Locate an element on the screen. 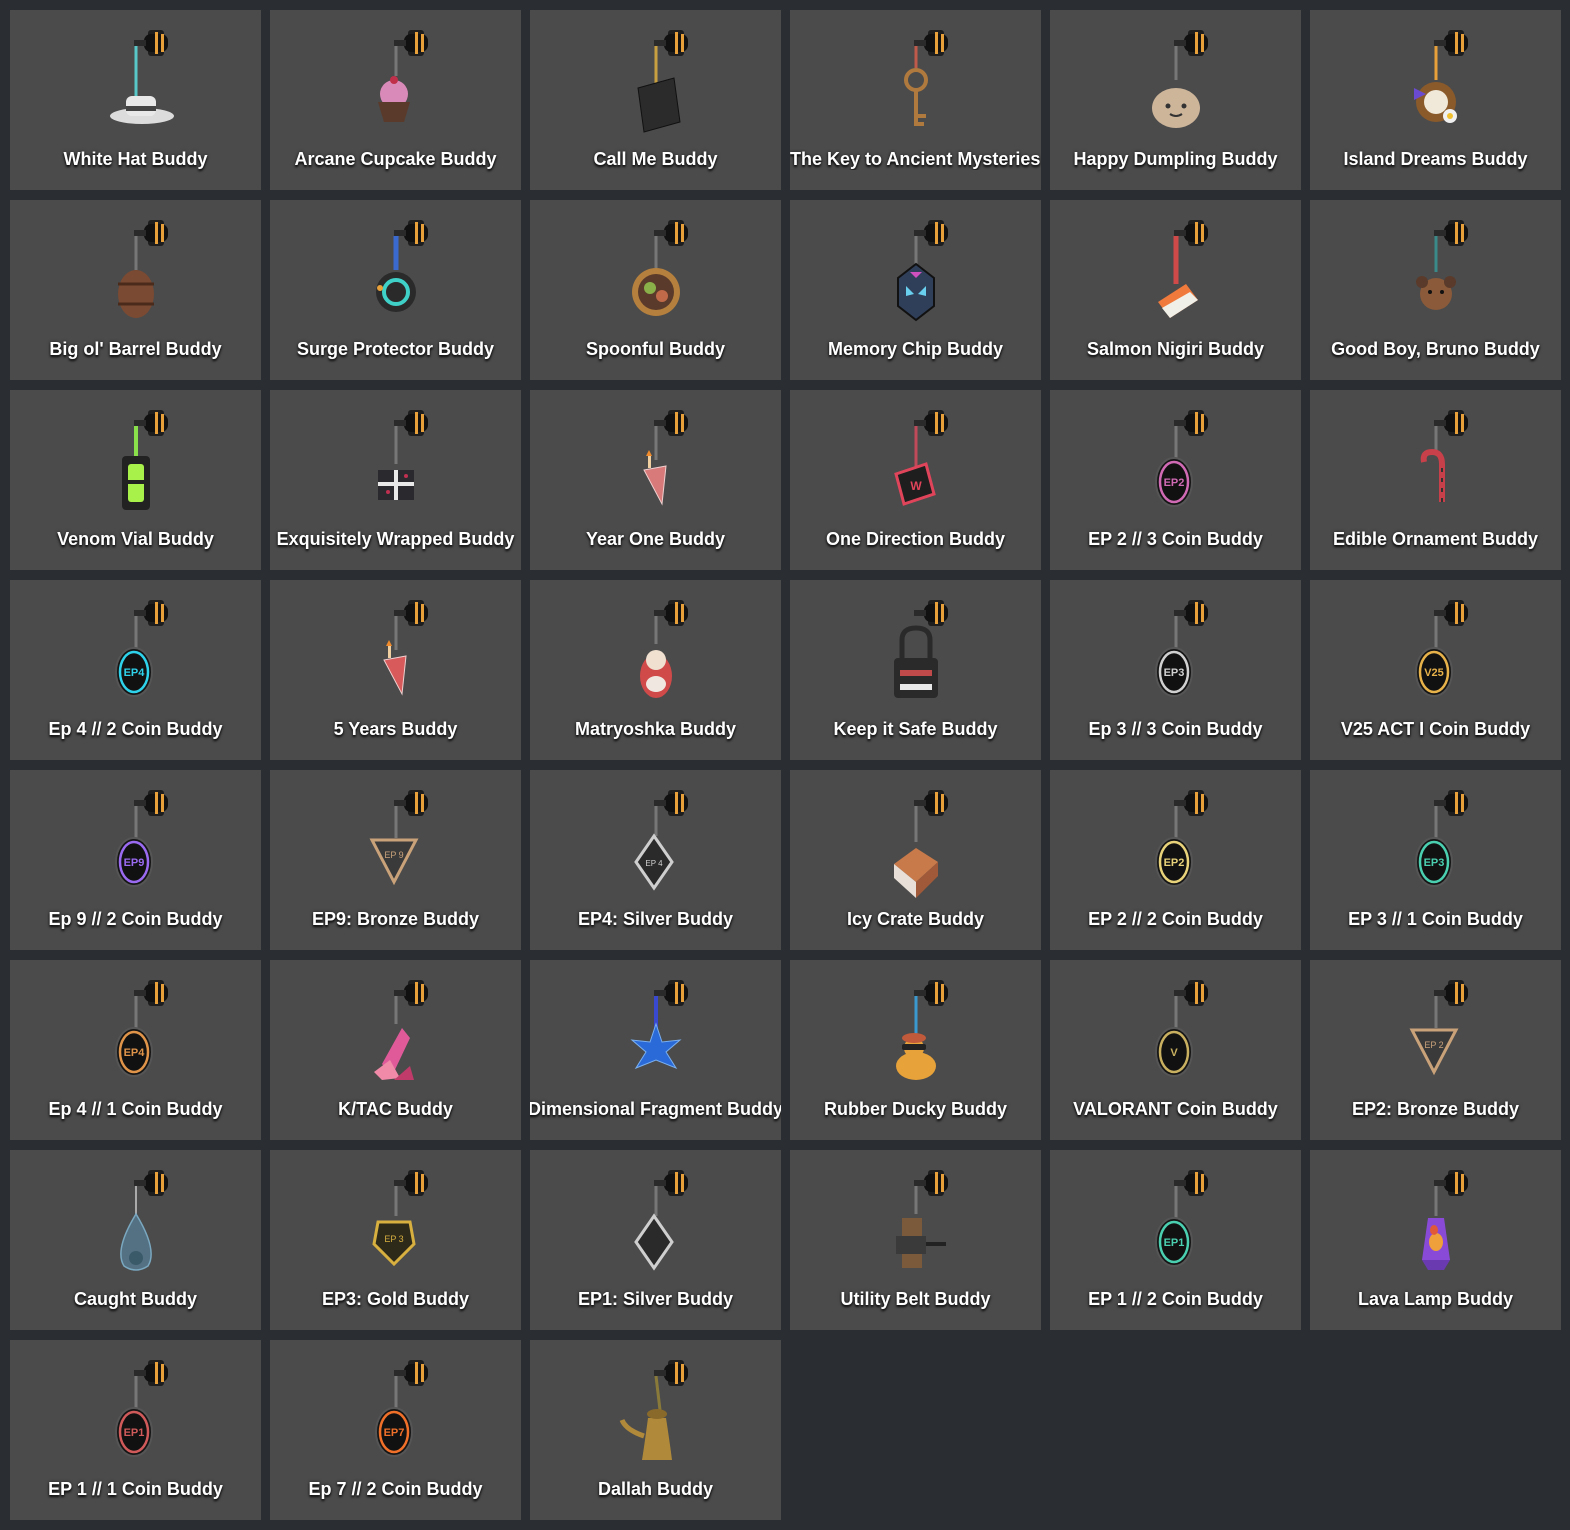  buddy-name: Salmon Nigiri Buddy is located at coordinates (1175, 349).